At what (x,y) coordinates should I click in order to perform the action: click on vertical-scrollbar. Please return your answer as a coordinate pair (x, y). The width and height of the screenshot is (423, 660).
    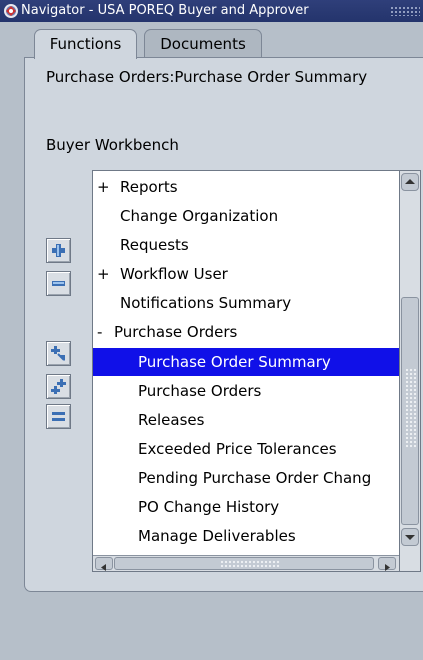
    Looking at the image, I should click on (410, 371).